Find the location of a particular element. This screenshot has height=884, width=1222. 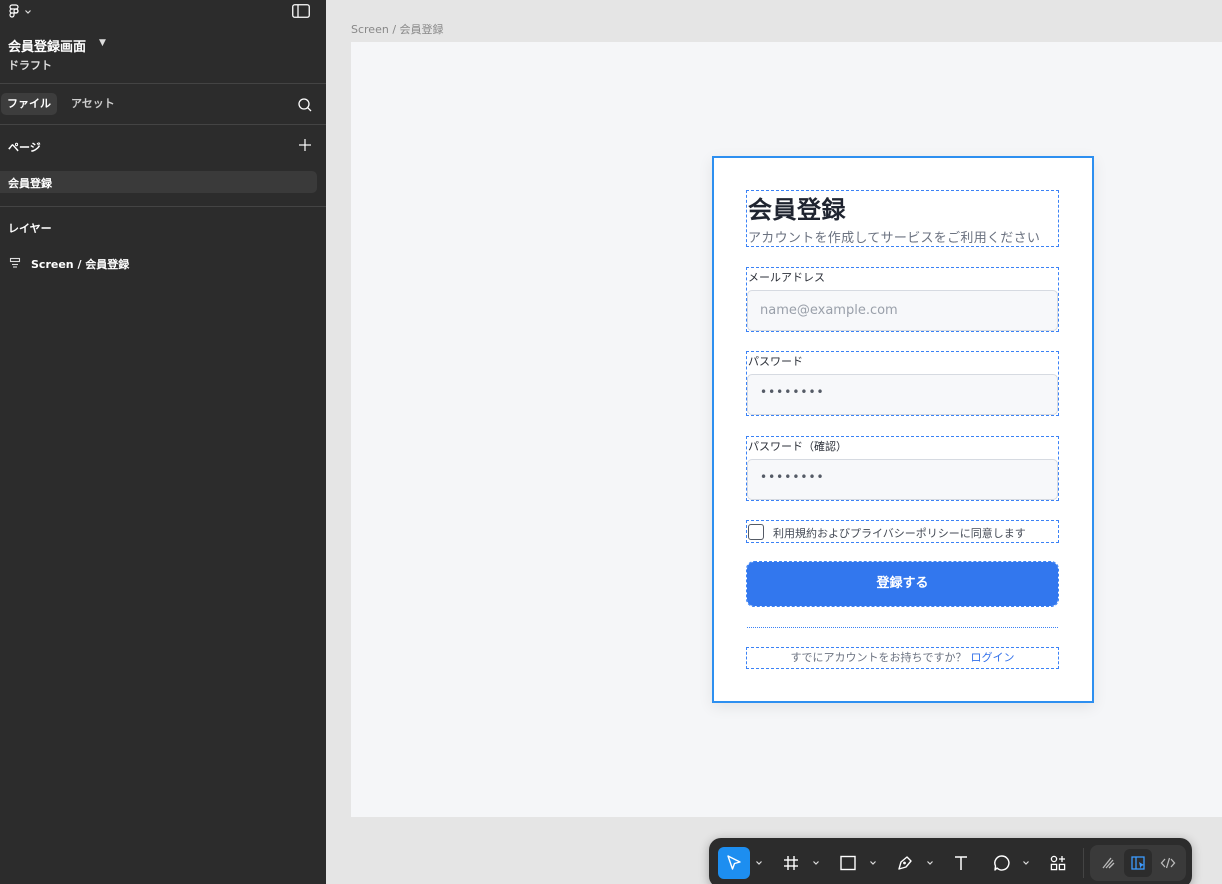

rectangle-tool-button is located at coordinates (848, 863).